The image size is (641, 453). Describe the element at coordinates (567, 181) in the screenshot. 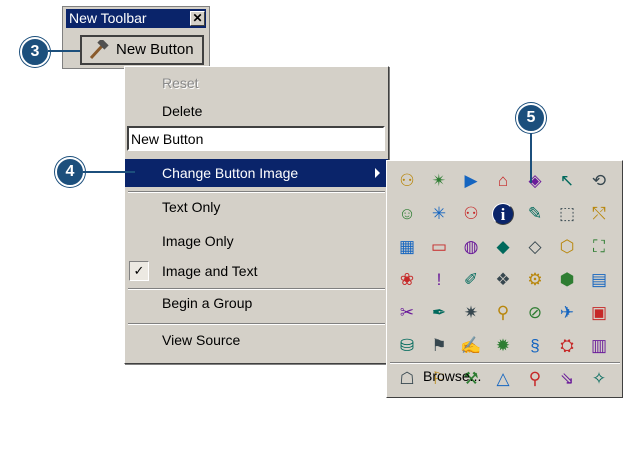

I see `palette-icon: ↖` at that location.